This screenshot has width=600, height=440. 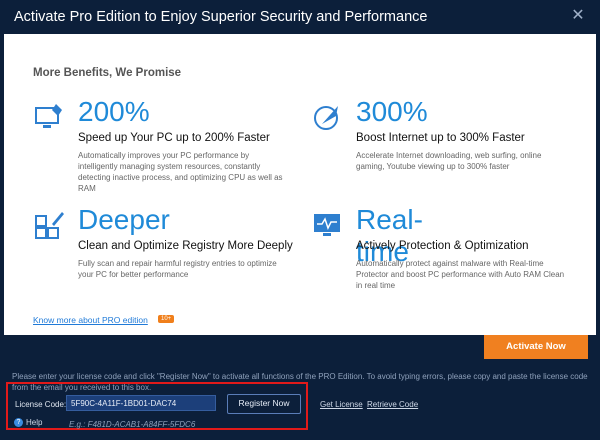 I want to click on benefit-speed-title: Speed up Your PC up to 200% Faster, so click(x=174, y=138).